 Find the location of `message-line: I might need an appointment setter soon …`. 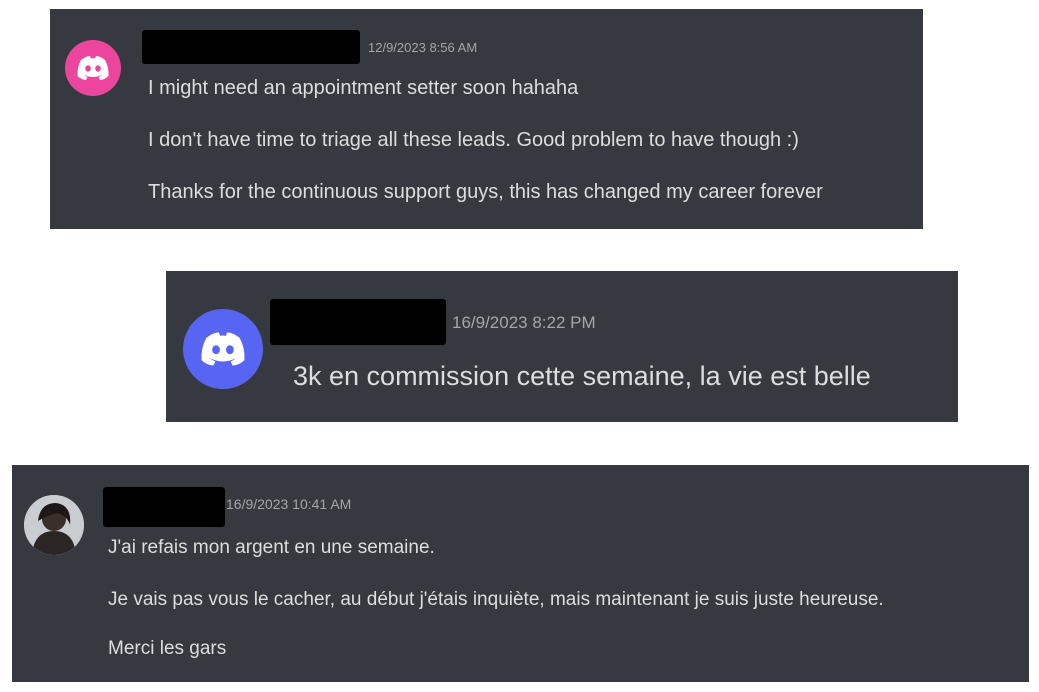

message-line: I might need an appointment setter soon … is located at coordinates (363, 88).